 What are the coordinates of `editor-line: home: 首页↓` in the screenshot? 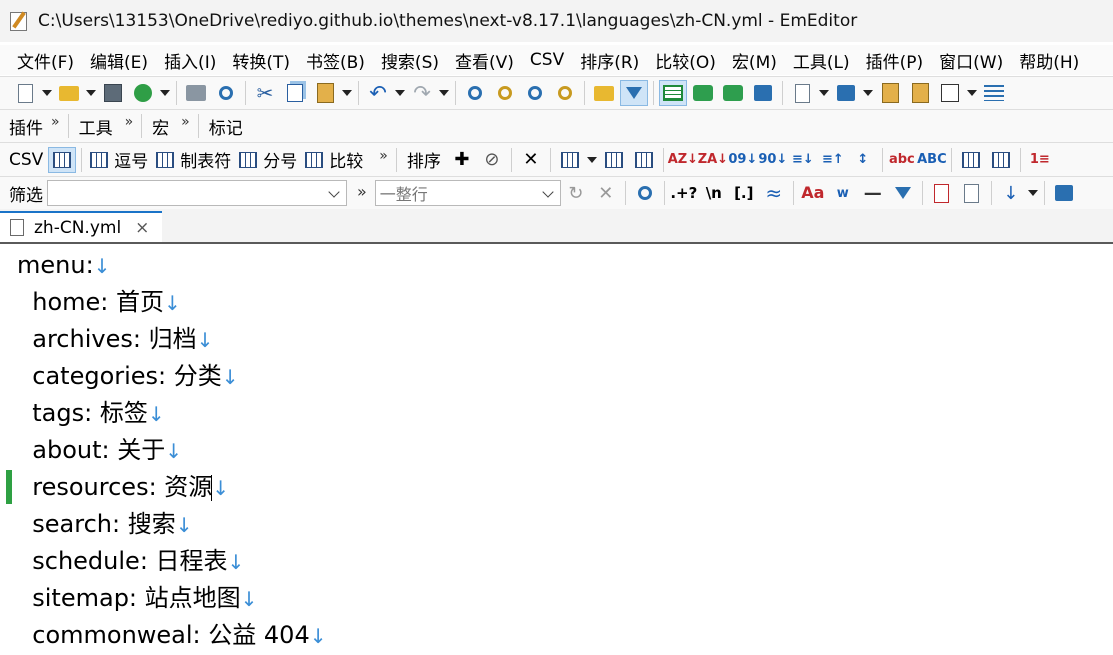 It's located at (556, 302).